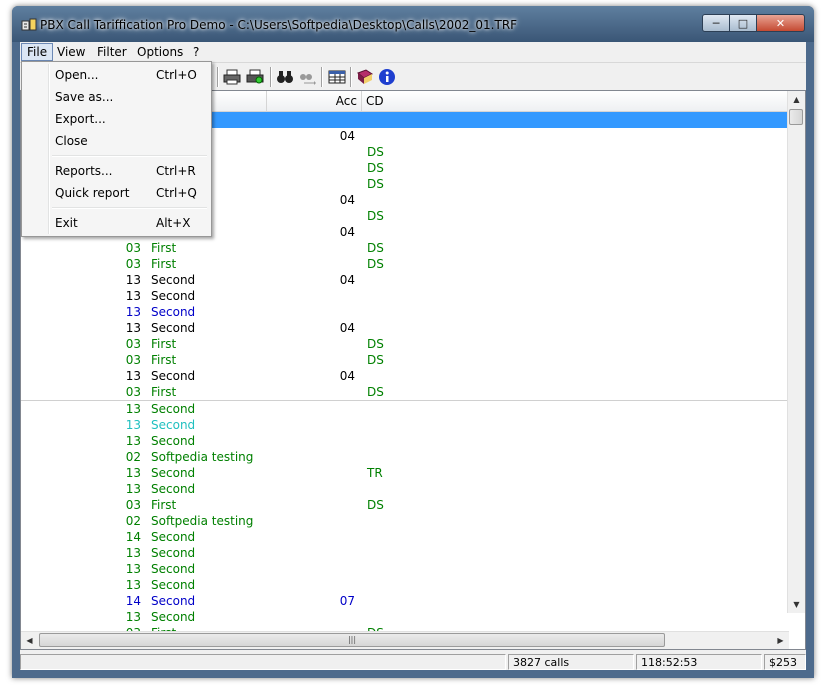 This screenshot has width=834, height=694. What do you see at coordinates (307, 77) in the screenshot?
I see `find-next-icon` at bounding box center [307, 77].